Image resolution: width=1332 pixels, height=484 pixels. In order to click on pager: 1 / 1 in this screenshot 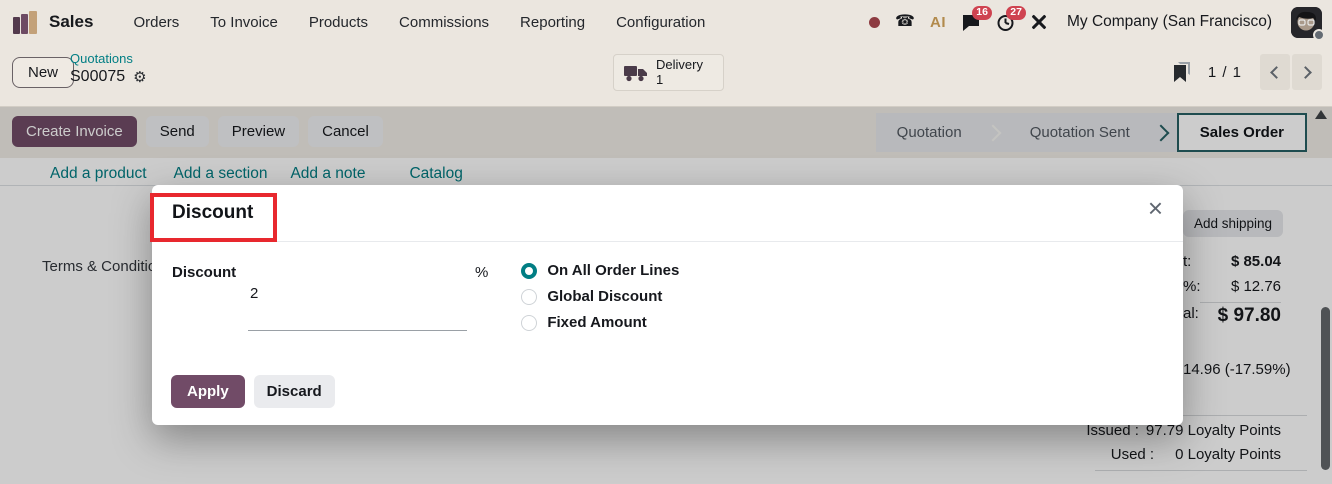, I will do `click(1247, 72)`.